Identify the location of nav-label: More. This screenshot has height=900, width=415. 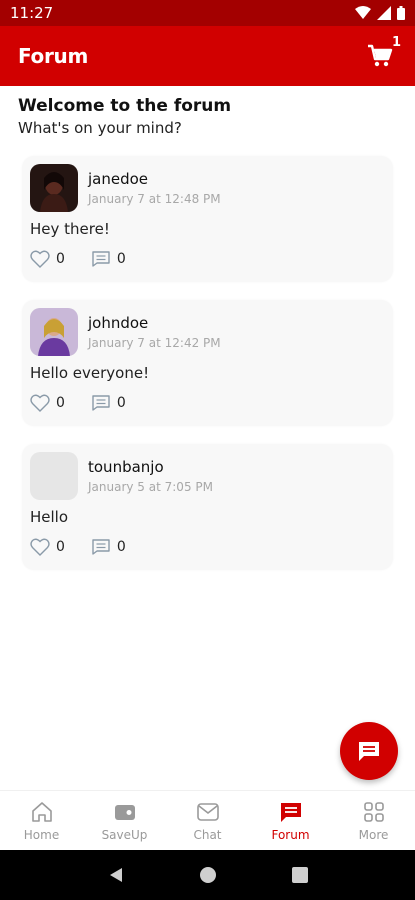
(373, 834).